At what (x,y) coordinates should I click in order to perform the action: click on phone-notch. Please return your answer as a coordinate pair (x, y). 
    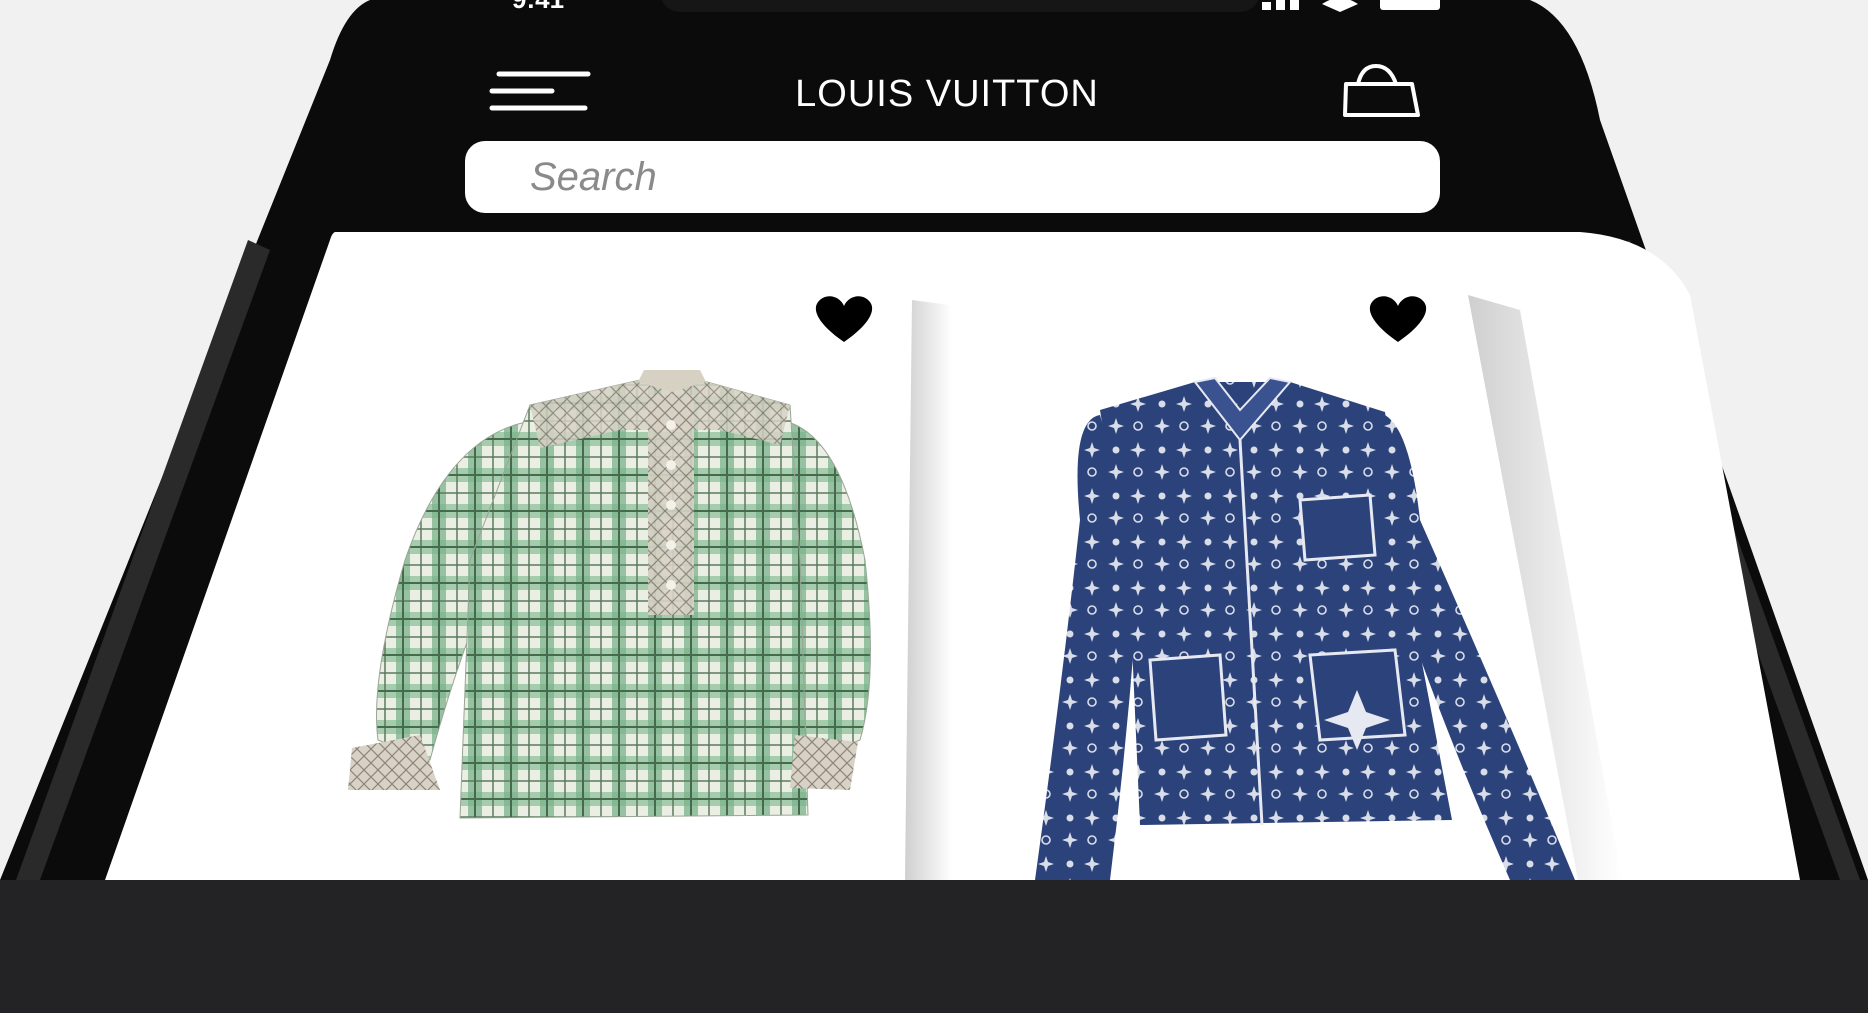
    Looking at the image, I should click on (960, 6).